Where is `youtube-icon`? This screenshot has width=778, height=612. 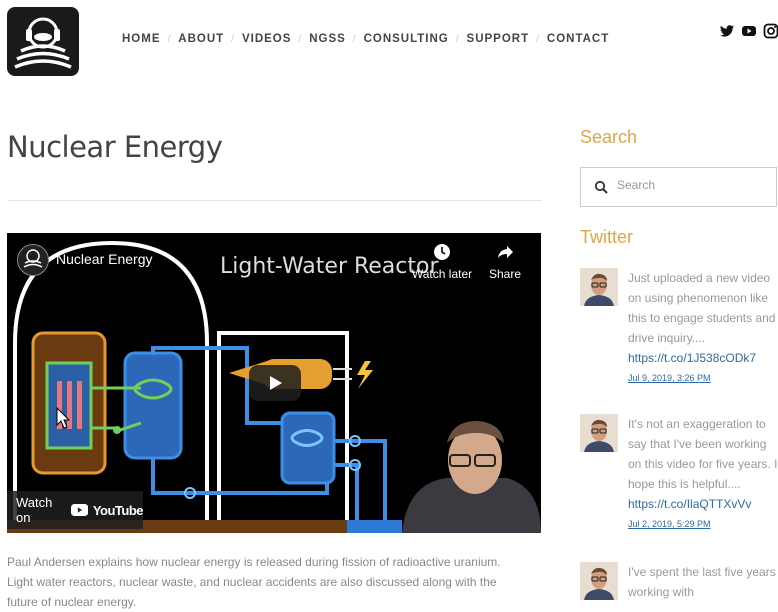
youtube-icon is located at coordinates (749, 31).